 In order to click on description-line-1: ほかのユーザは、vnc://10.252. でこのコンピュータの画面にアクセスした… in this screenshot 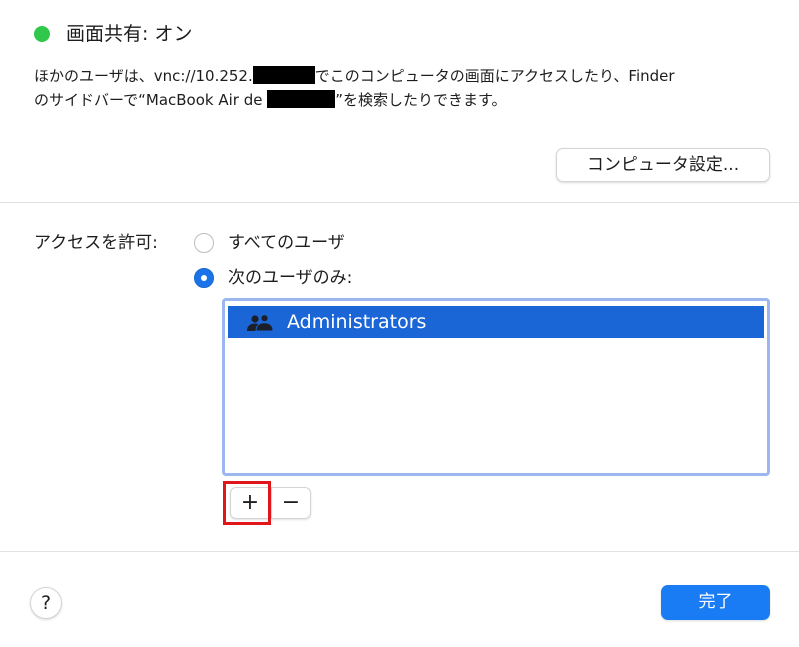, I will do `click(354, 76)`.